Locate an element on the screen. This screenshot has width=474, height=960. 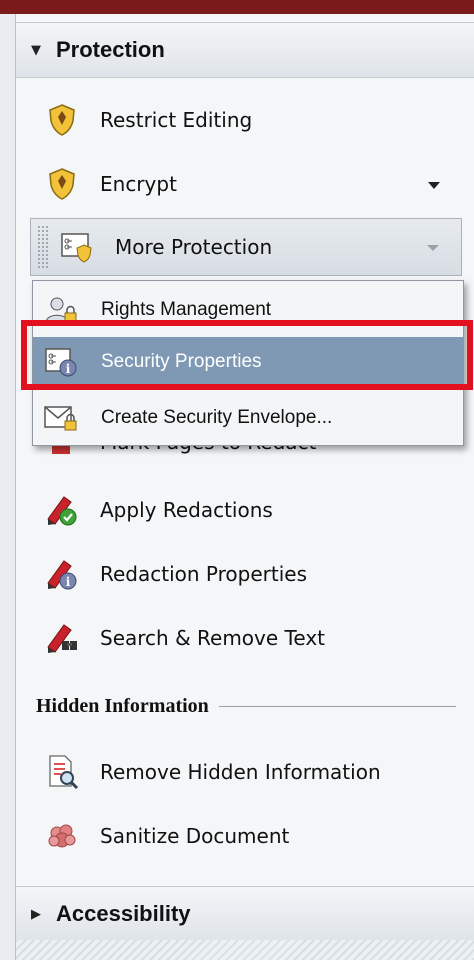
selection-highlight-box is located at coordinates (247, 355).